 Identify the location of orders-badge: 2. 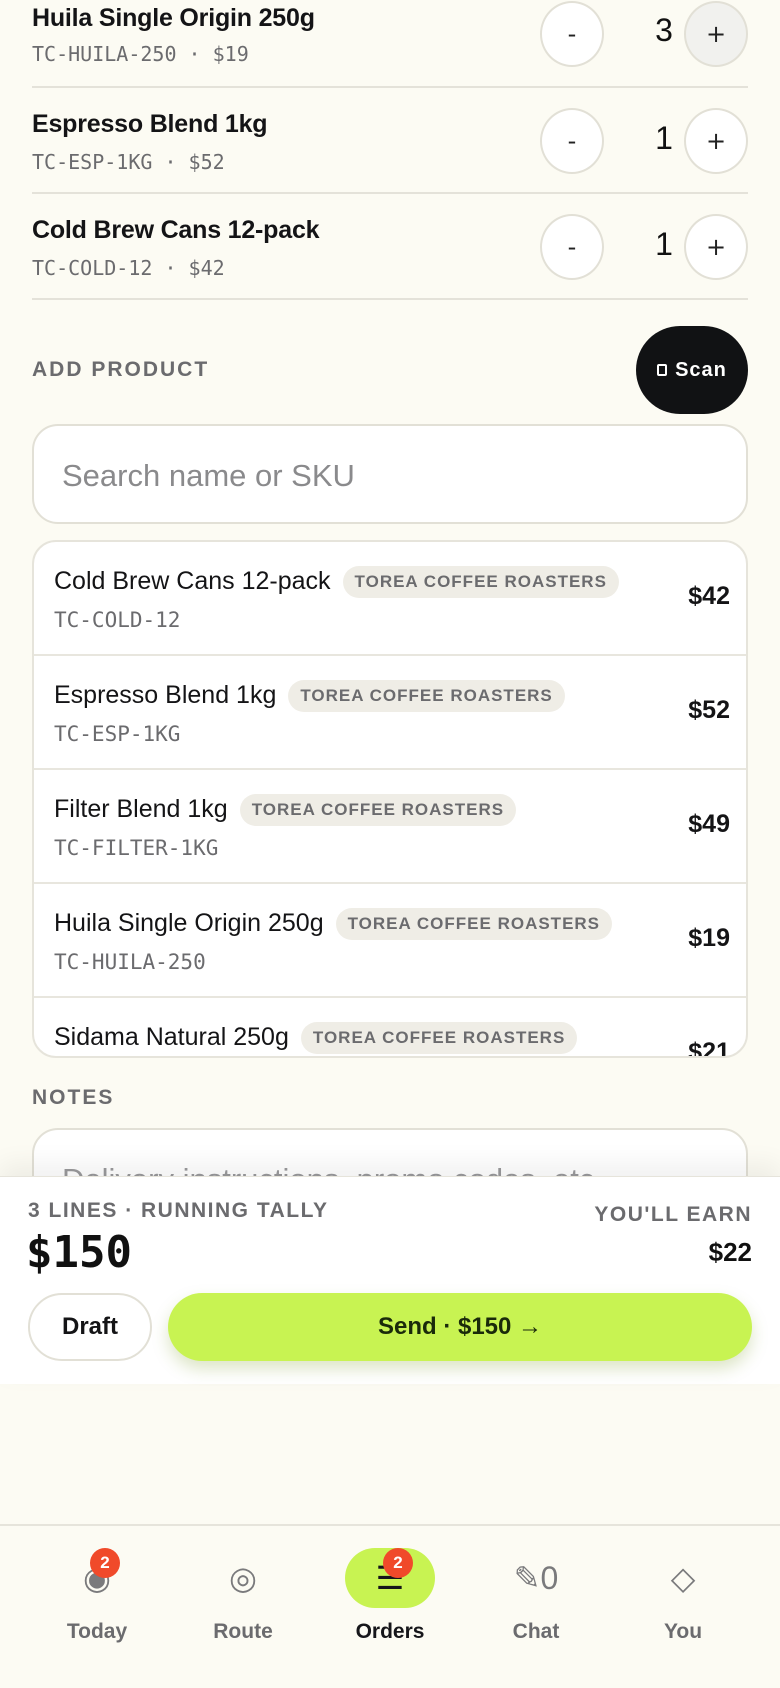
(398, 1563).